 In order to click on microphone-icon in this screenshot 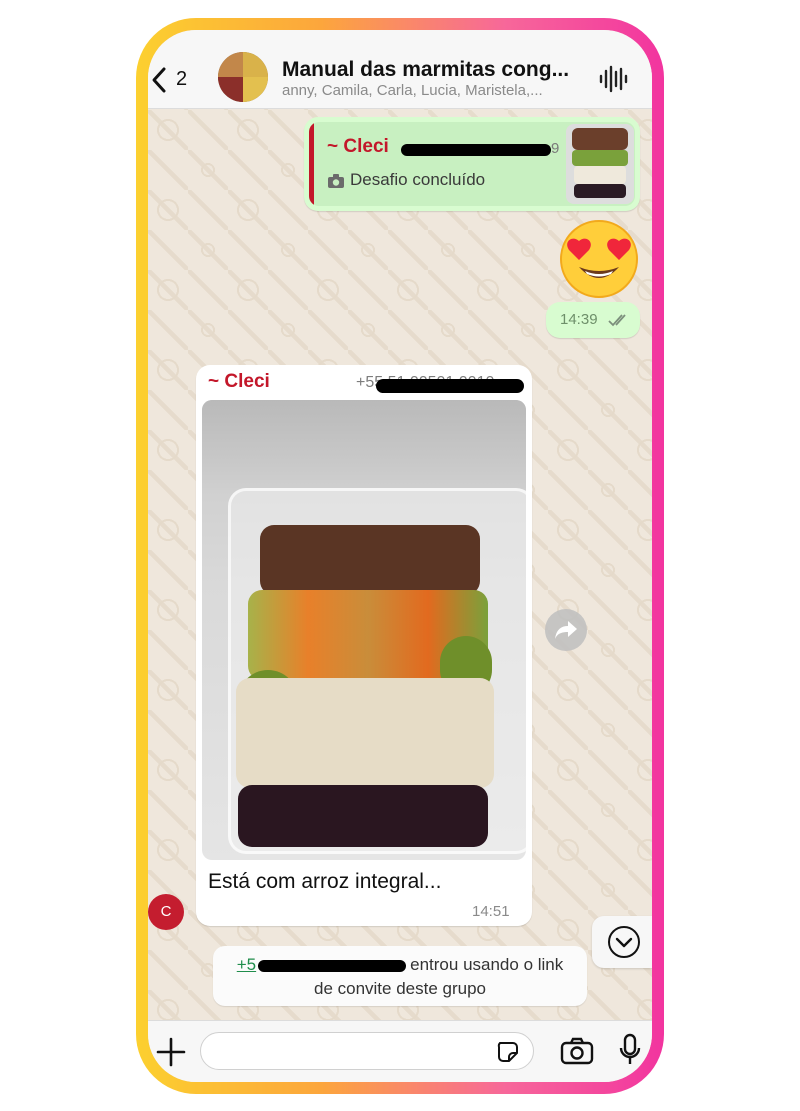, I will do `click(630, 1050)`.